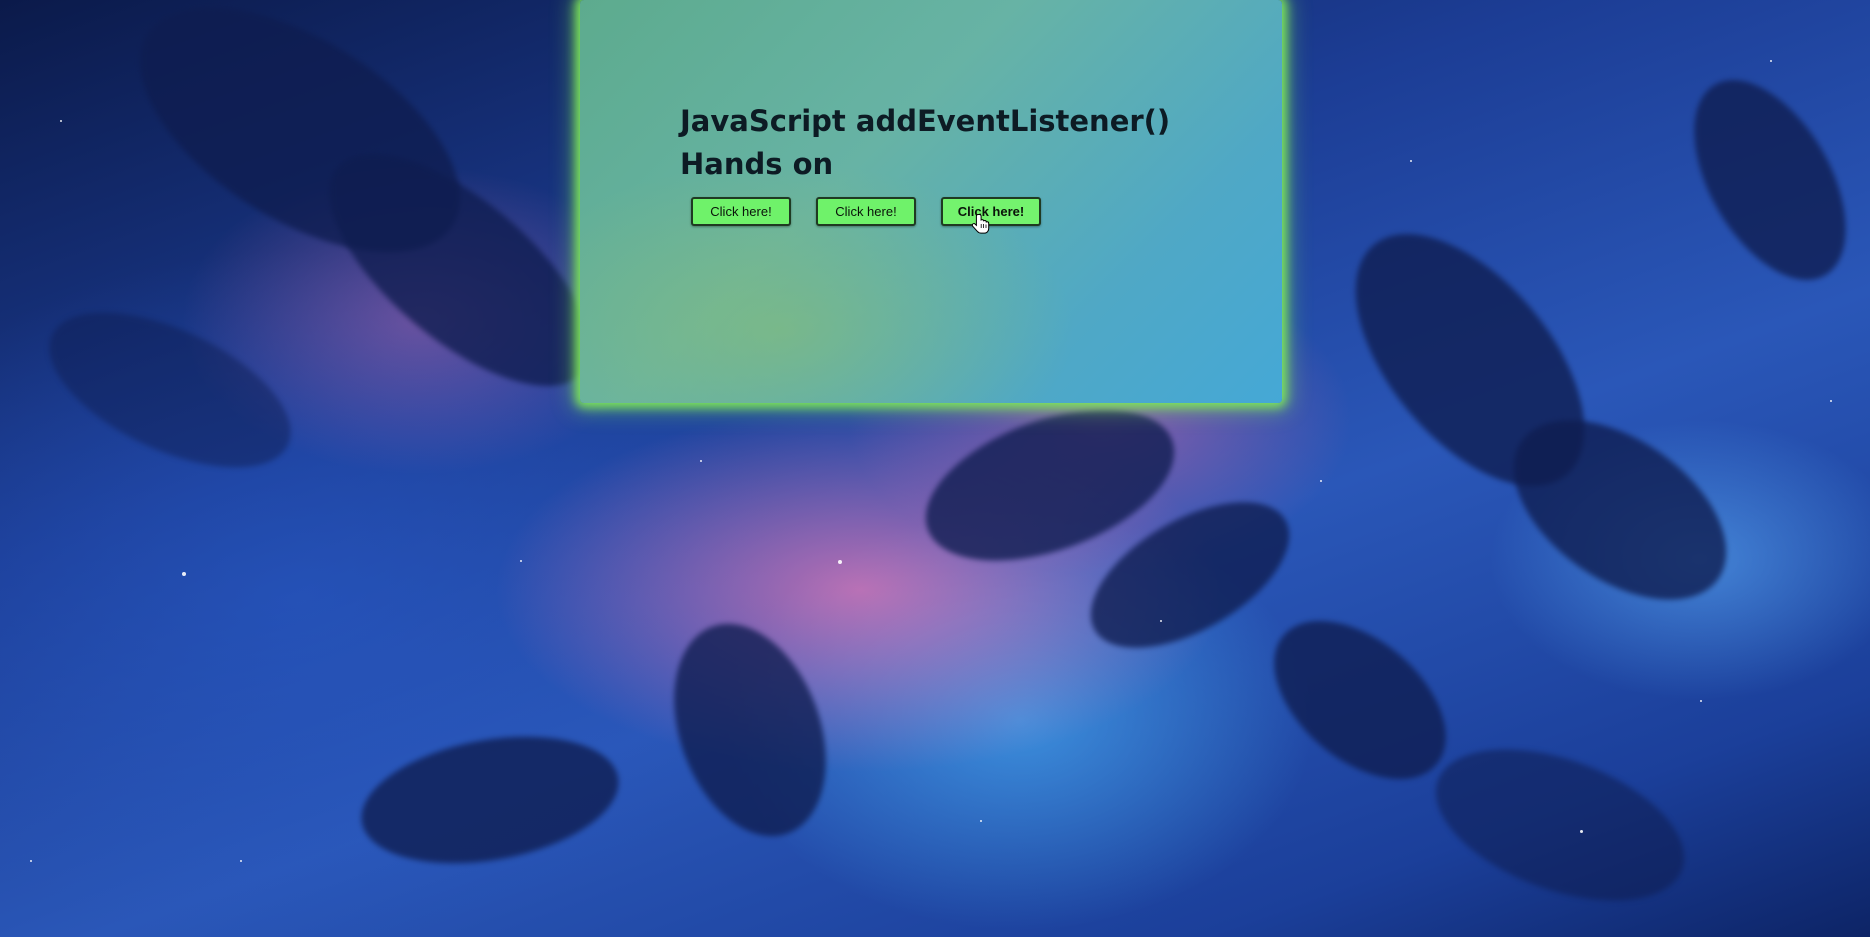 The height and width of the screenshot is (937, 1870). I want to click on click-here-button-3: Click here!, so click(991, 211).